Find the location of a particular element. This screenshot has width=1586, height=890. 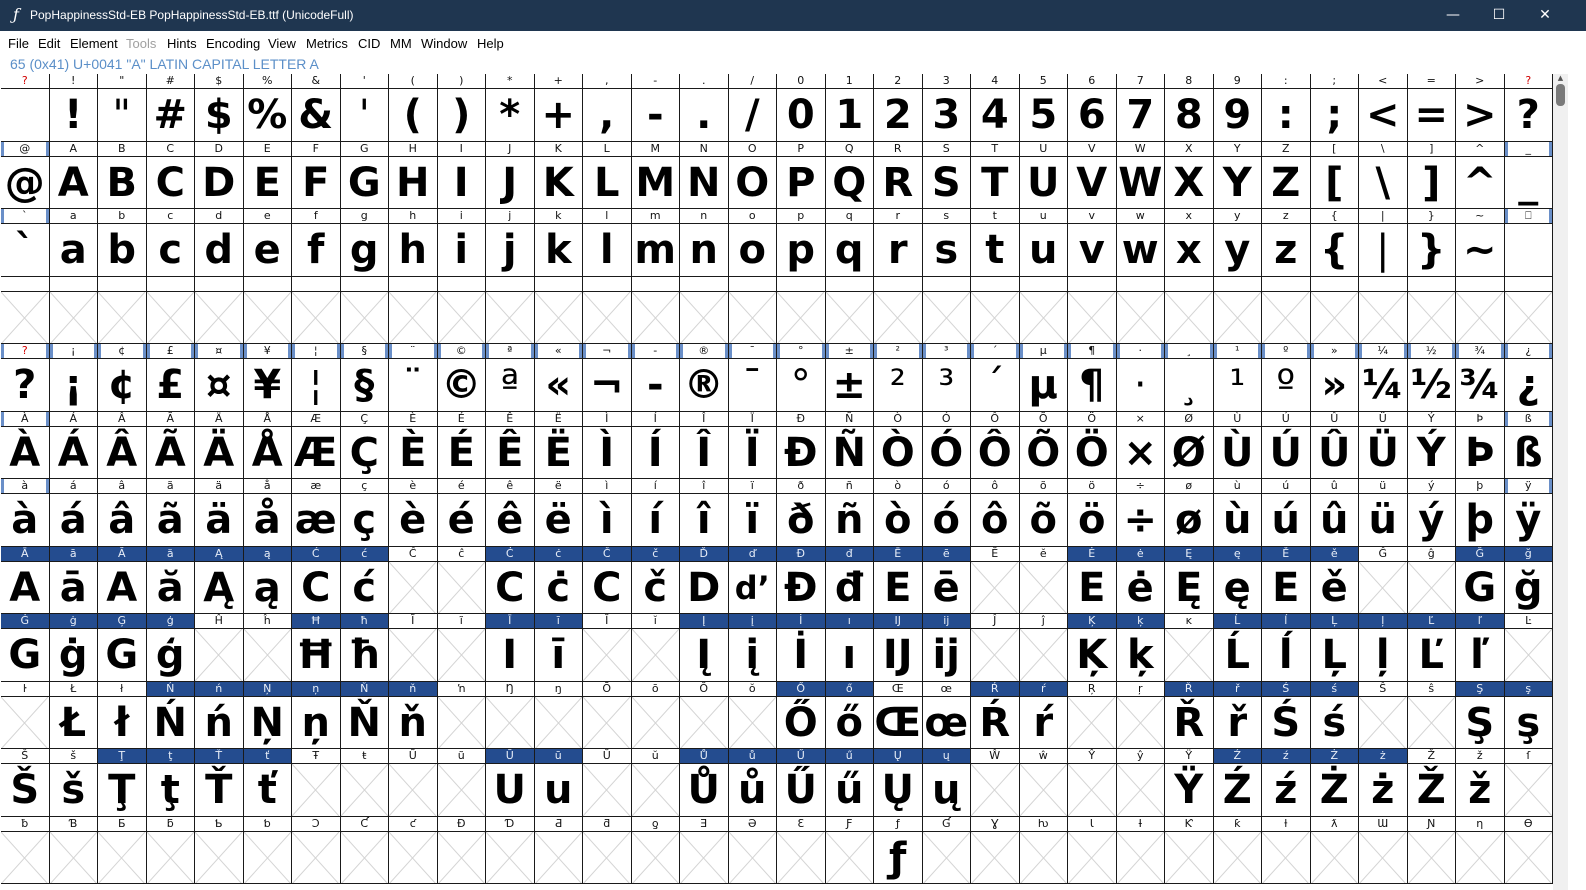

glyph-cell: ŭ is located at coordinates (655, 783).